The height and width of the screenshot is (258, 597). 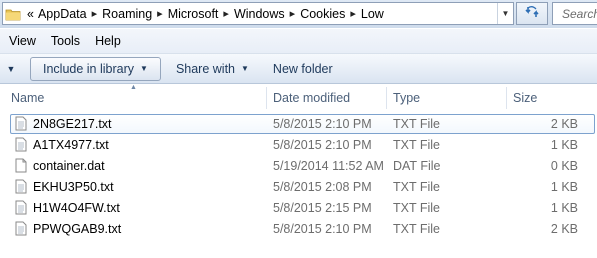 I want to click on file-name: PPWQGAB9.txt, so click(x=77, y=228).